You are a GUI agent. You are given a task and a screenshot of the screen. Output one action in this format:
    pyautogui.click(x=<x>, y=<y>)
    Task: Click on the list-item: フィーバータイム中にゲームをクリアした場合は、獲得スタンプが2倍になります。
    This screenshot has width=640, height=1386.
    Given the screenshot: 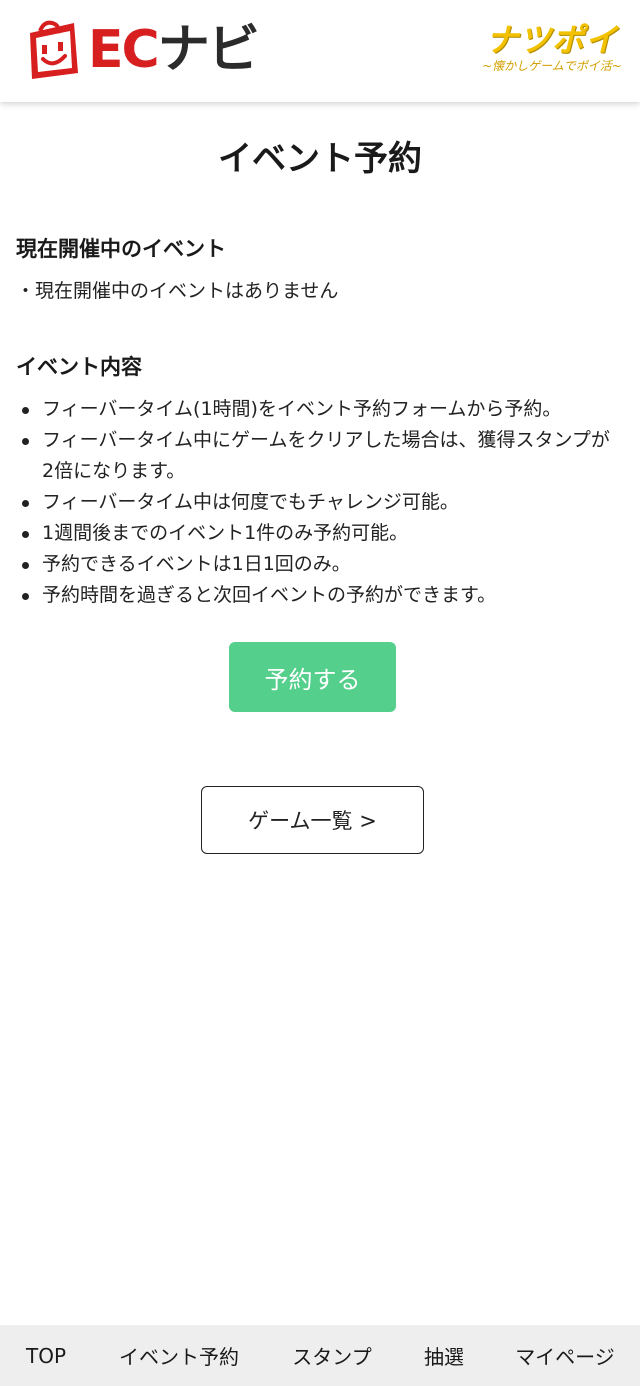 What is the action you would take?
    pyautogui.click(x=320, y=456)
    